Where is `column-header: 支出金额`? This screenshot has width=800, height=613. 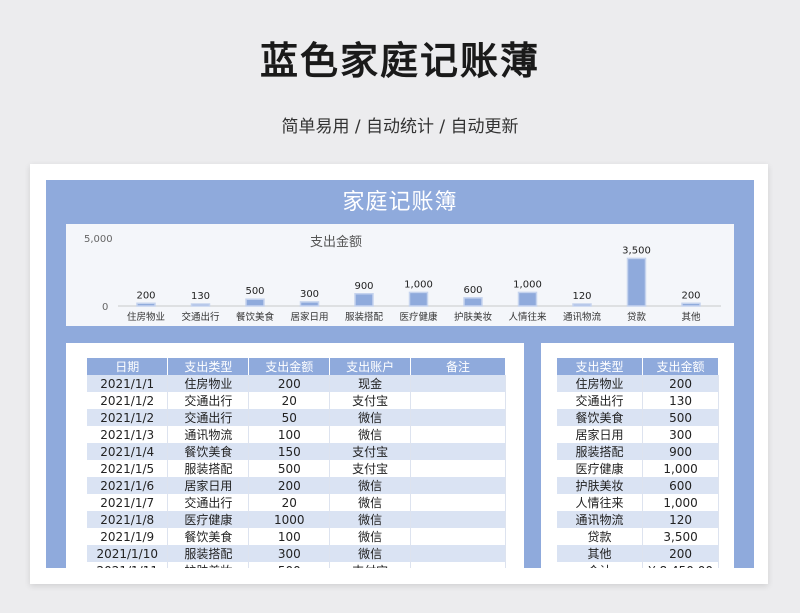 column-header: 支出金额 is located at coordinates (289, 366).